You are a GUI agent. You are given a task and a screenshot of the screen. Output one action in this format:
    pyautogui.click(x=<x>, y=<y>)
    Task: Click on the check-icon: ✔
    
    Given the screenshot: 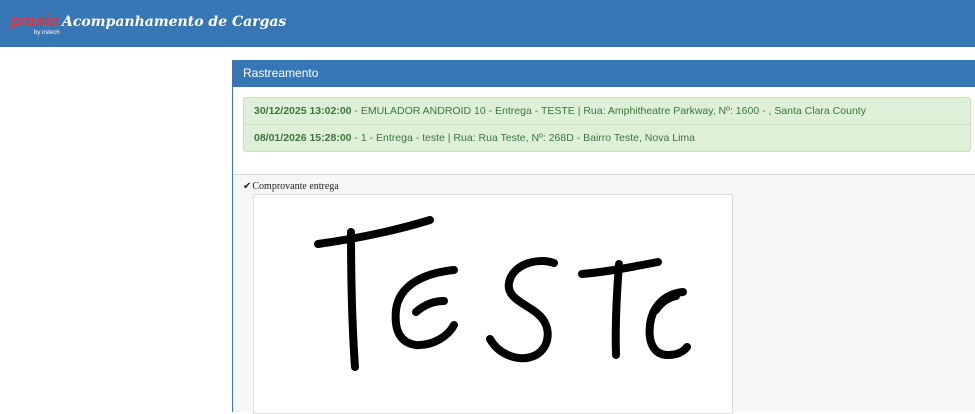 What is the action you would take?
    pyautogui.click(x=247, y=186)
    